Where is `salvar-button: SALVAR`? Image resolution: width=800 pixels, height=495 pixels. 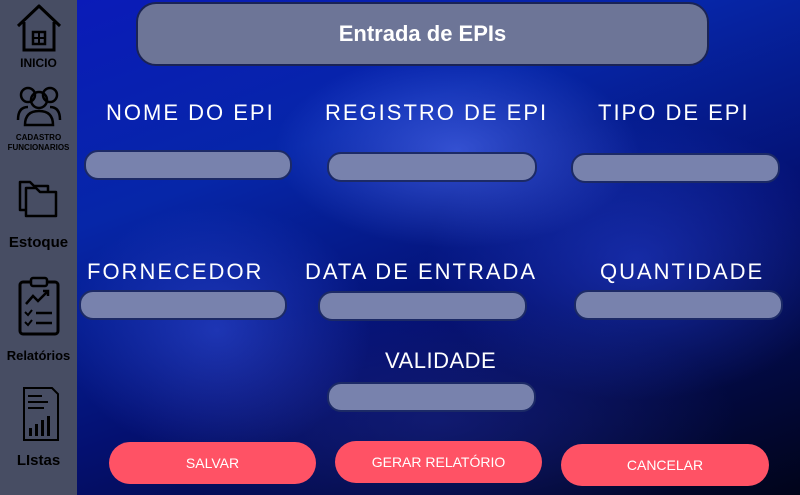 salvar-button: SALVAR is located at coordinates (212, 463).